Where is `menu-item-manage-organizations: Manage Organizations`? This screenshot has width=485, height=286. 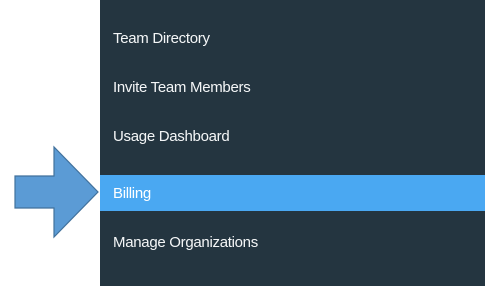 menu-item-manage-organizations: Manage Organizations is located at coordinates (292, 242).